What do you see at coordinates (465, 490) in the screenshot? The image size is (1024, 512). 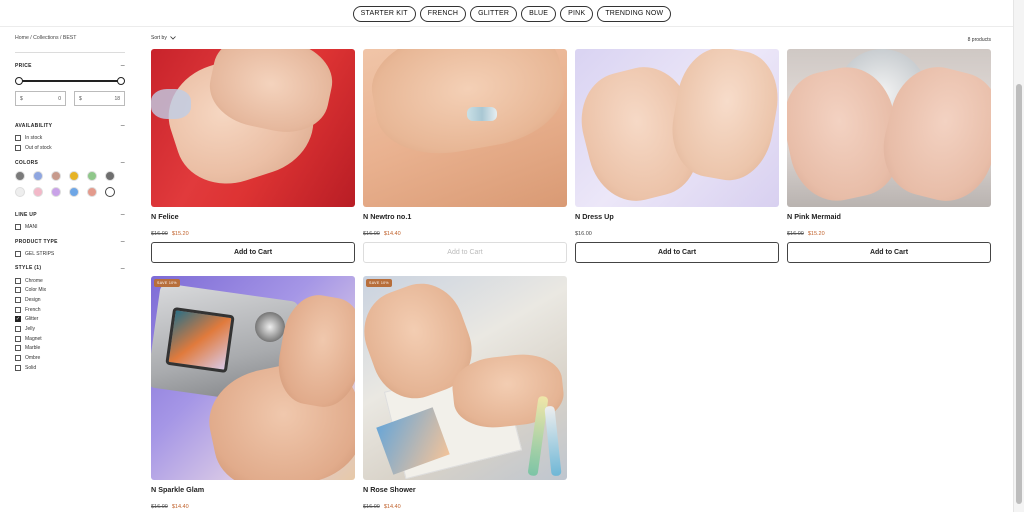 I see `product-name: N Rose Shower` at bounding box center [465, 490].